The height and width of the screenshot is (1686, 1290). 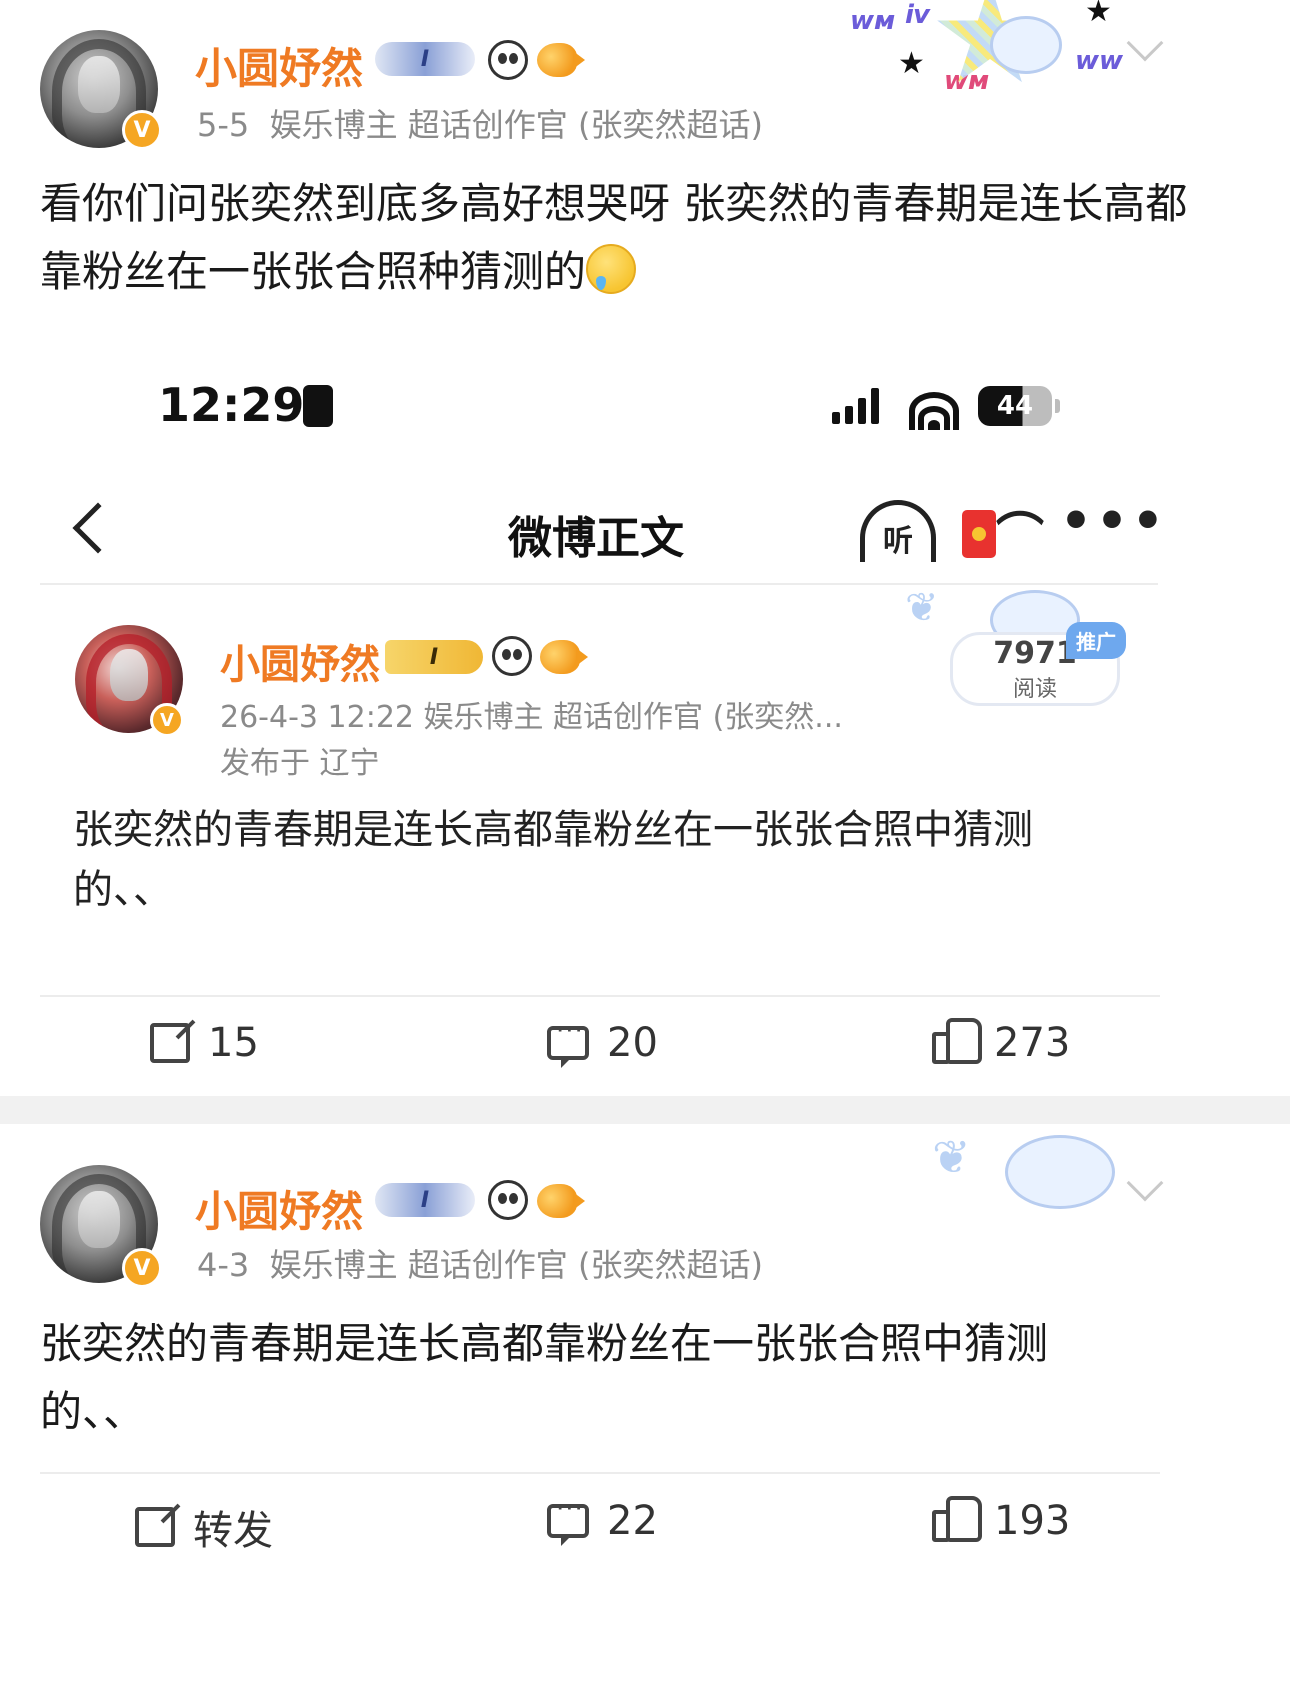 I want to click on like-count: 193, so click(x=1032, y=1521).